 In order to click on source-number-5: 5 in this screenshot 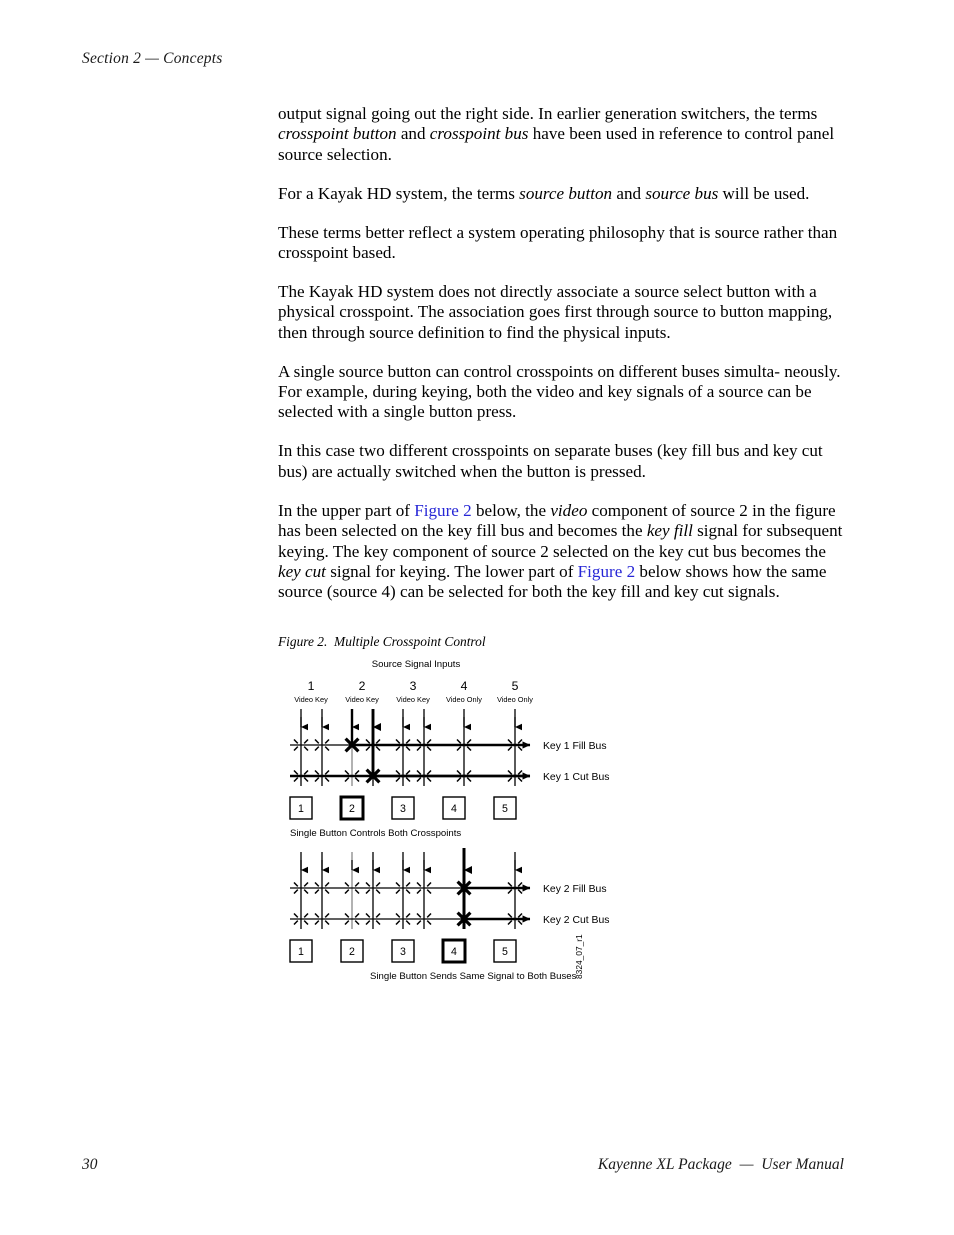, I will do `click(515, 686)`.